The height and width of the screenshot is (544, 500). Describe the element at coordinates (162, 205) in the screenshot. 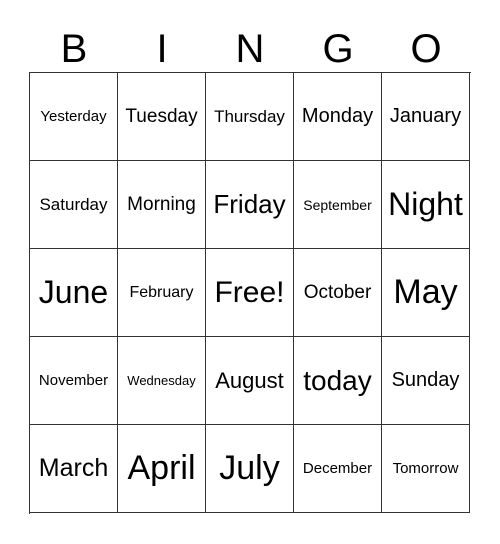

I see `bingo-cell: Morning` at that location.